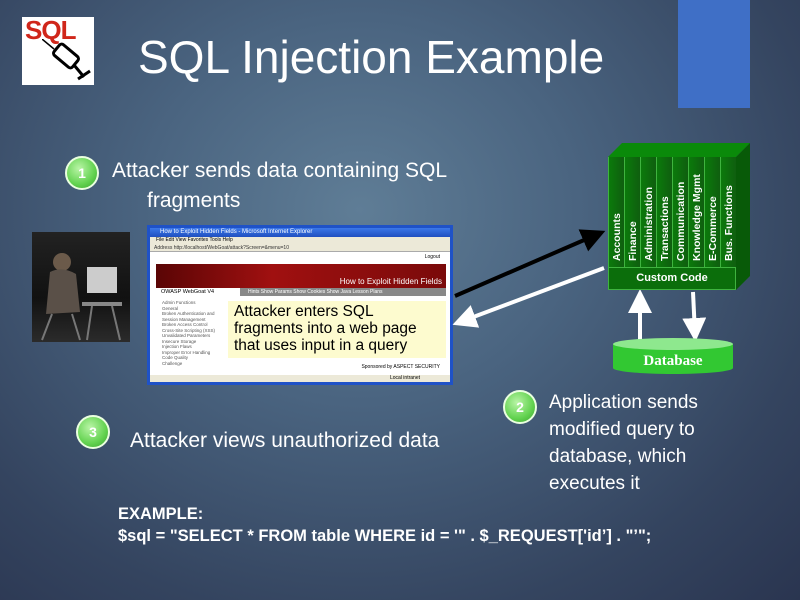 This screenshot has height=600, width=800. I want to click on module-communication: Communication, so click(680, 221).